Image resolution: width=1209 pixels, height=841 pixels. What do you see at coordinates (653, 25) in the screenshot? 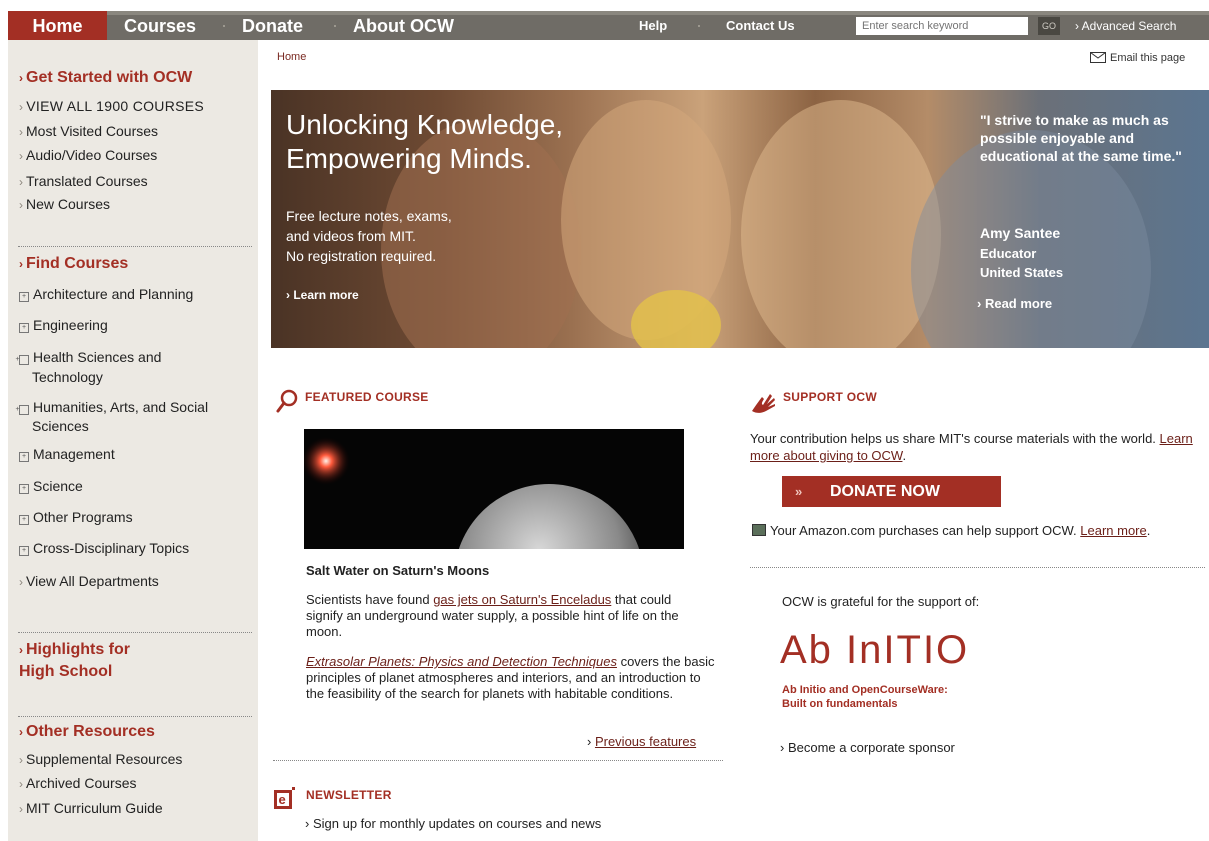
I see `nav-help: Help` at bounding box center [653, 25].